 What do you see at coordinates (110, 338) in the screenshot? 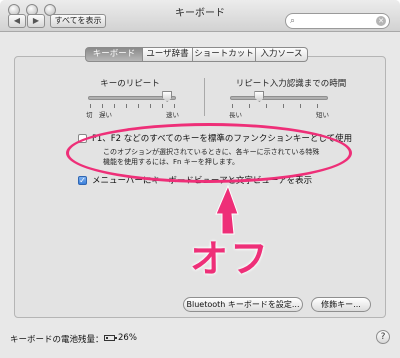
I see `battery-icon` at bounding box center [110, 338].